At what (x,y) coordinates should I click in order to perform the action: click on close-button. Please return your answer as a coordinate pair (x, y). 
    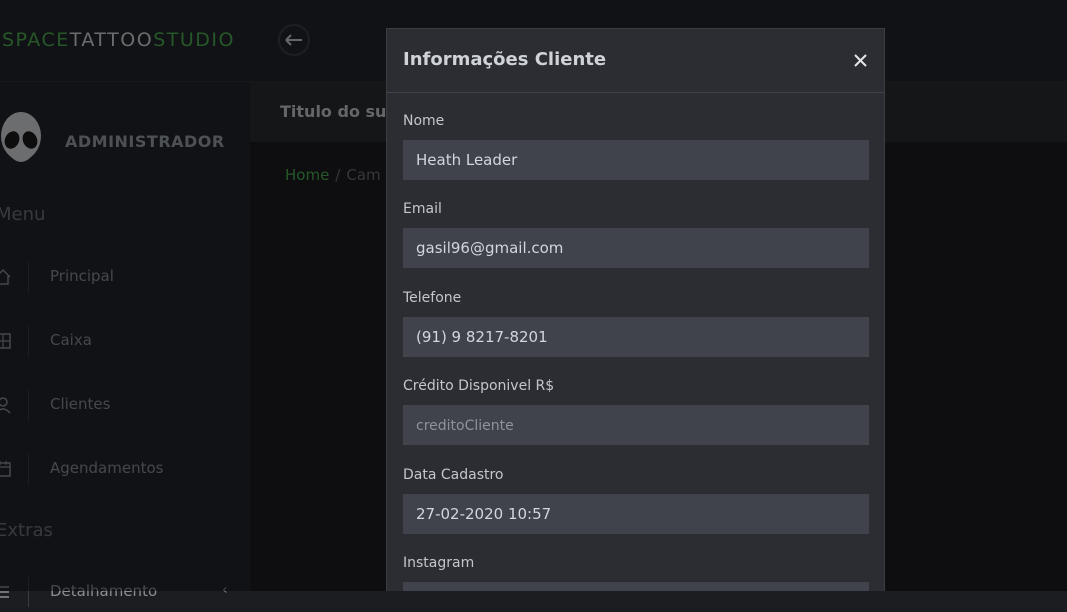
    Looking at the image, I should click on (860, 60).